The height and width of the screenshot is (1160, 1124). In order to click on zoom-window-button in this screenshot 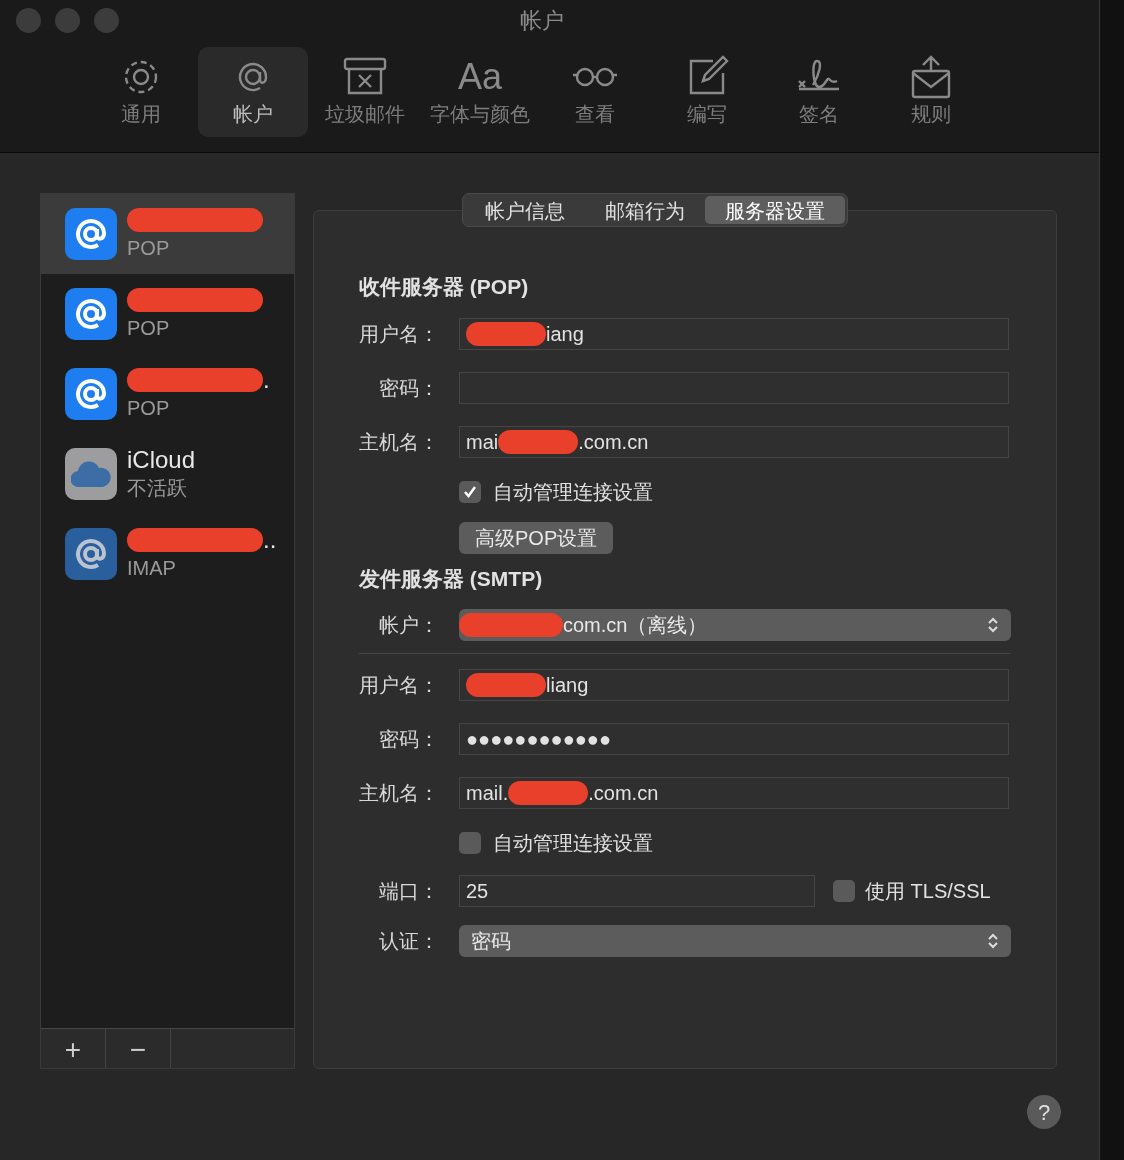, I will do `click(106, 20)`.